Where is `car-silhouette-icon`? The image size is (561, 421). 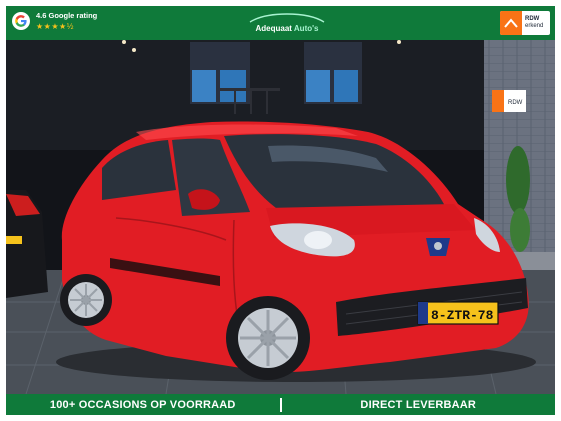
car-silhouette-icon is located at coordinates (287, 18).